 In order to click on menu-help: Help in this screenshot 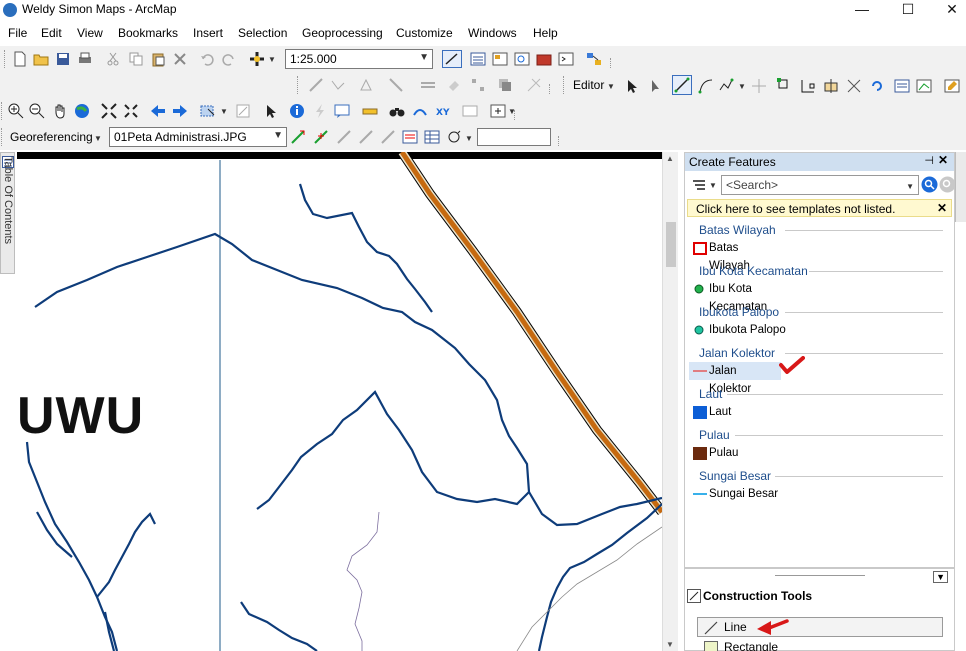, I will do `click(545, 33)`.